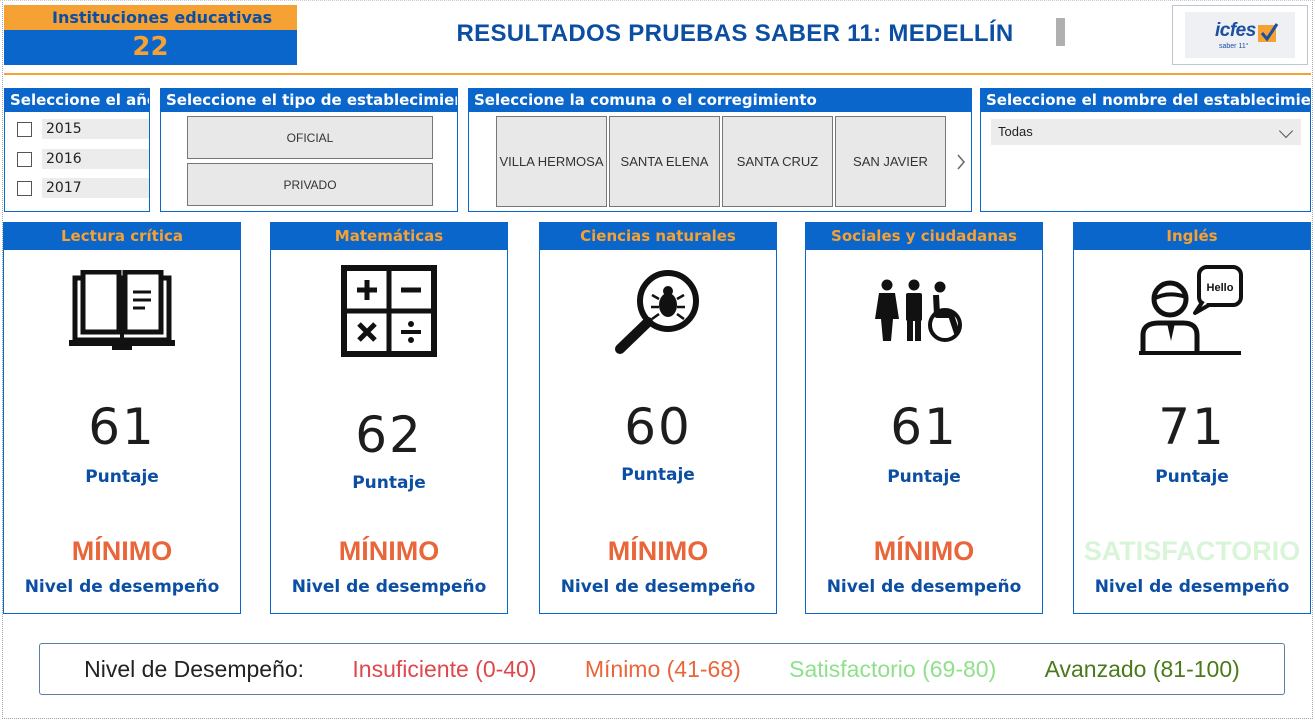  Describe the element at coordinates (444, 668) in the screenshot. I see `legend-insuficiente: Insuficiente (0-40)` at that location.